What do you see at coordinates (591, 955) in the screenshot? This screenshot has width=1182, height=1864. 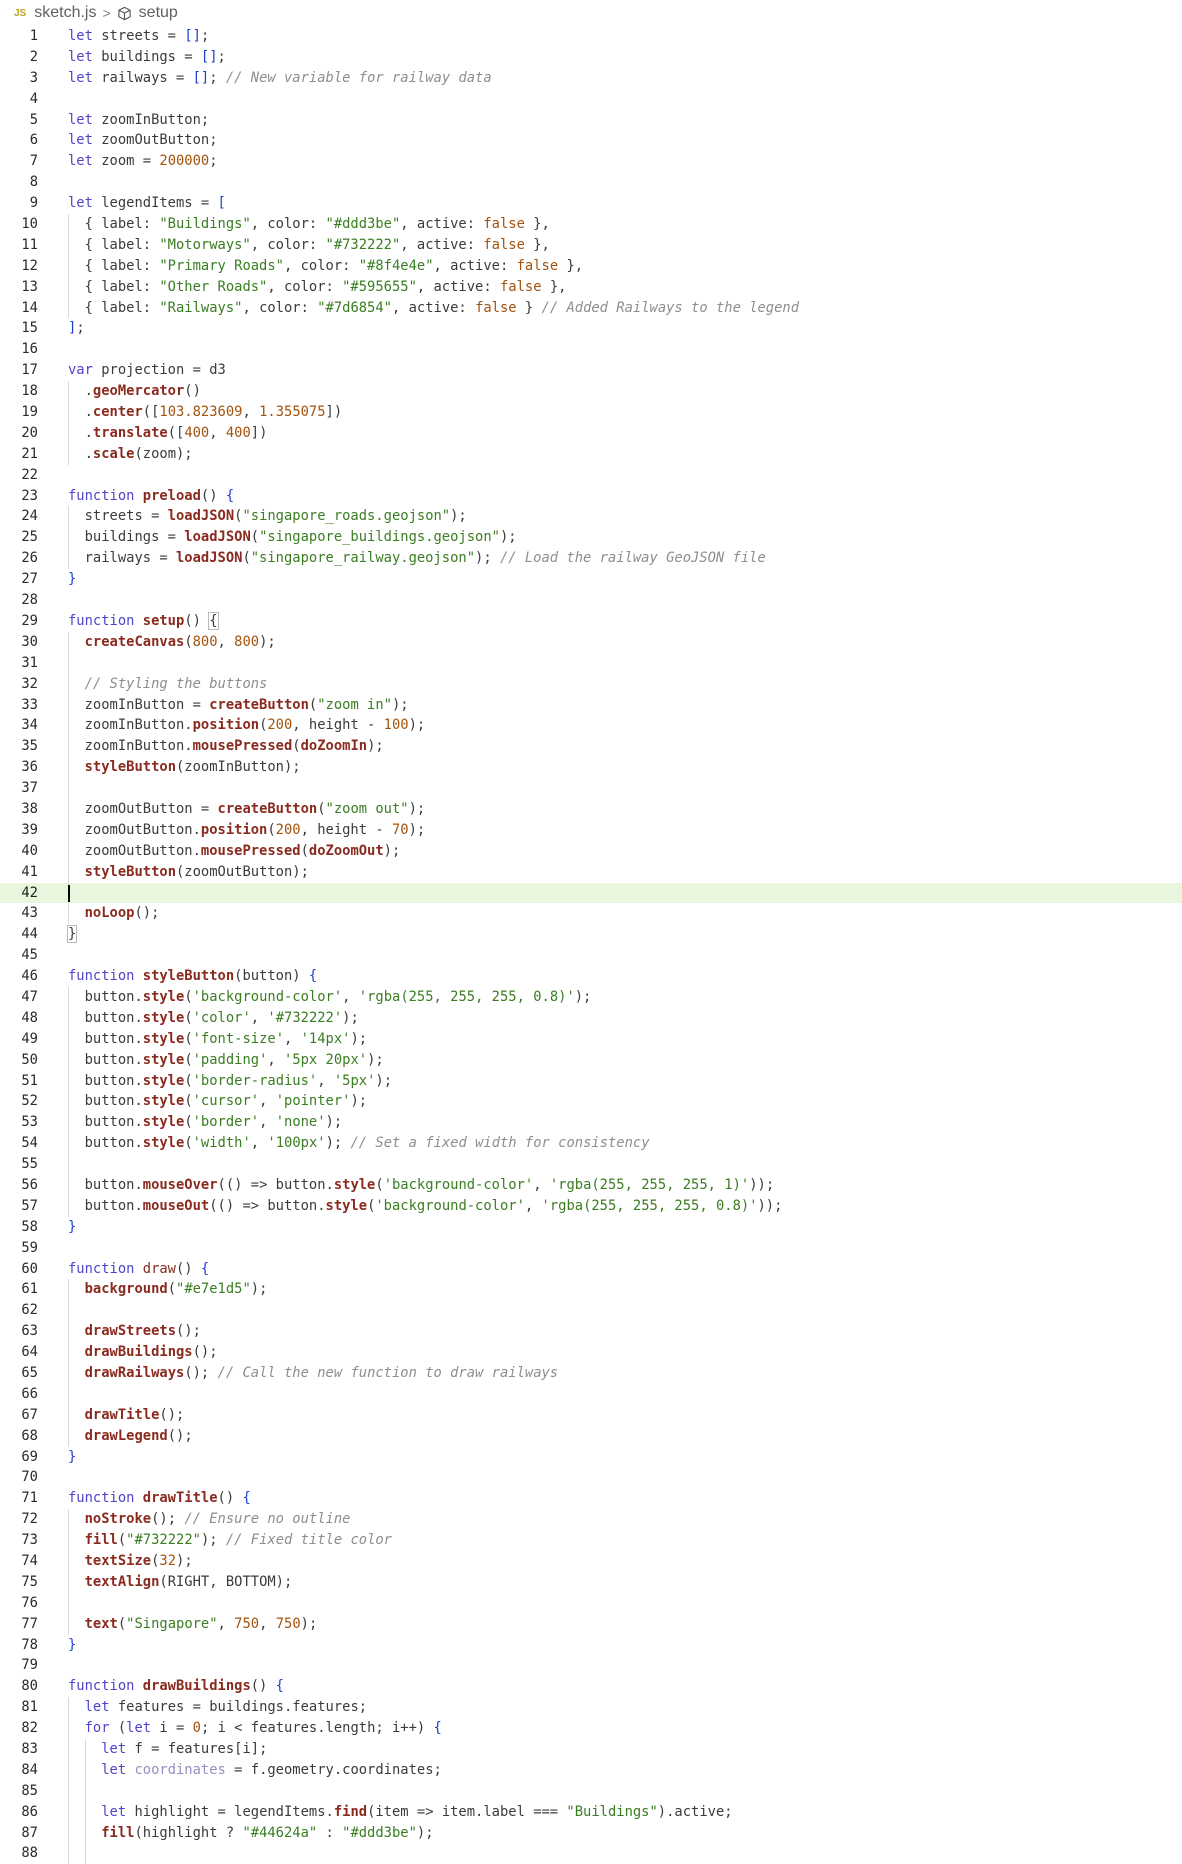 I see `code-line: 45` at bounding box center [591, 955].